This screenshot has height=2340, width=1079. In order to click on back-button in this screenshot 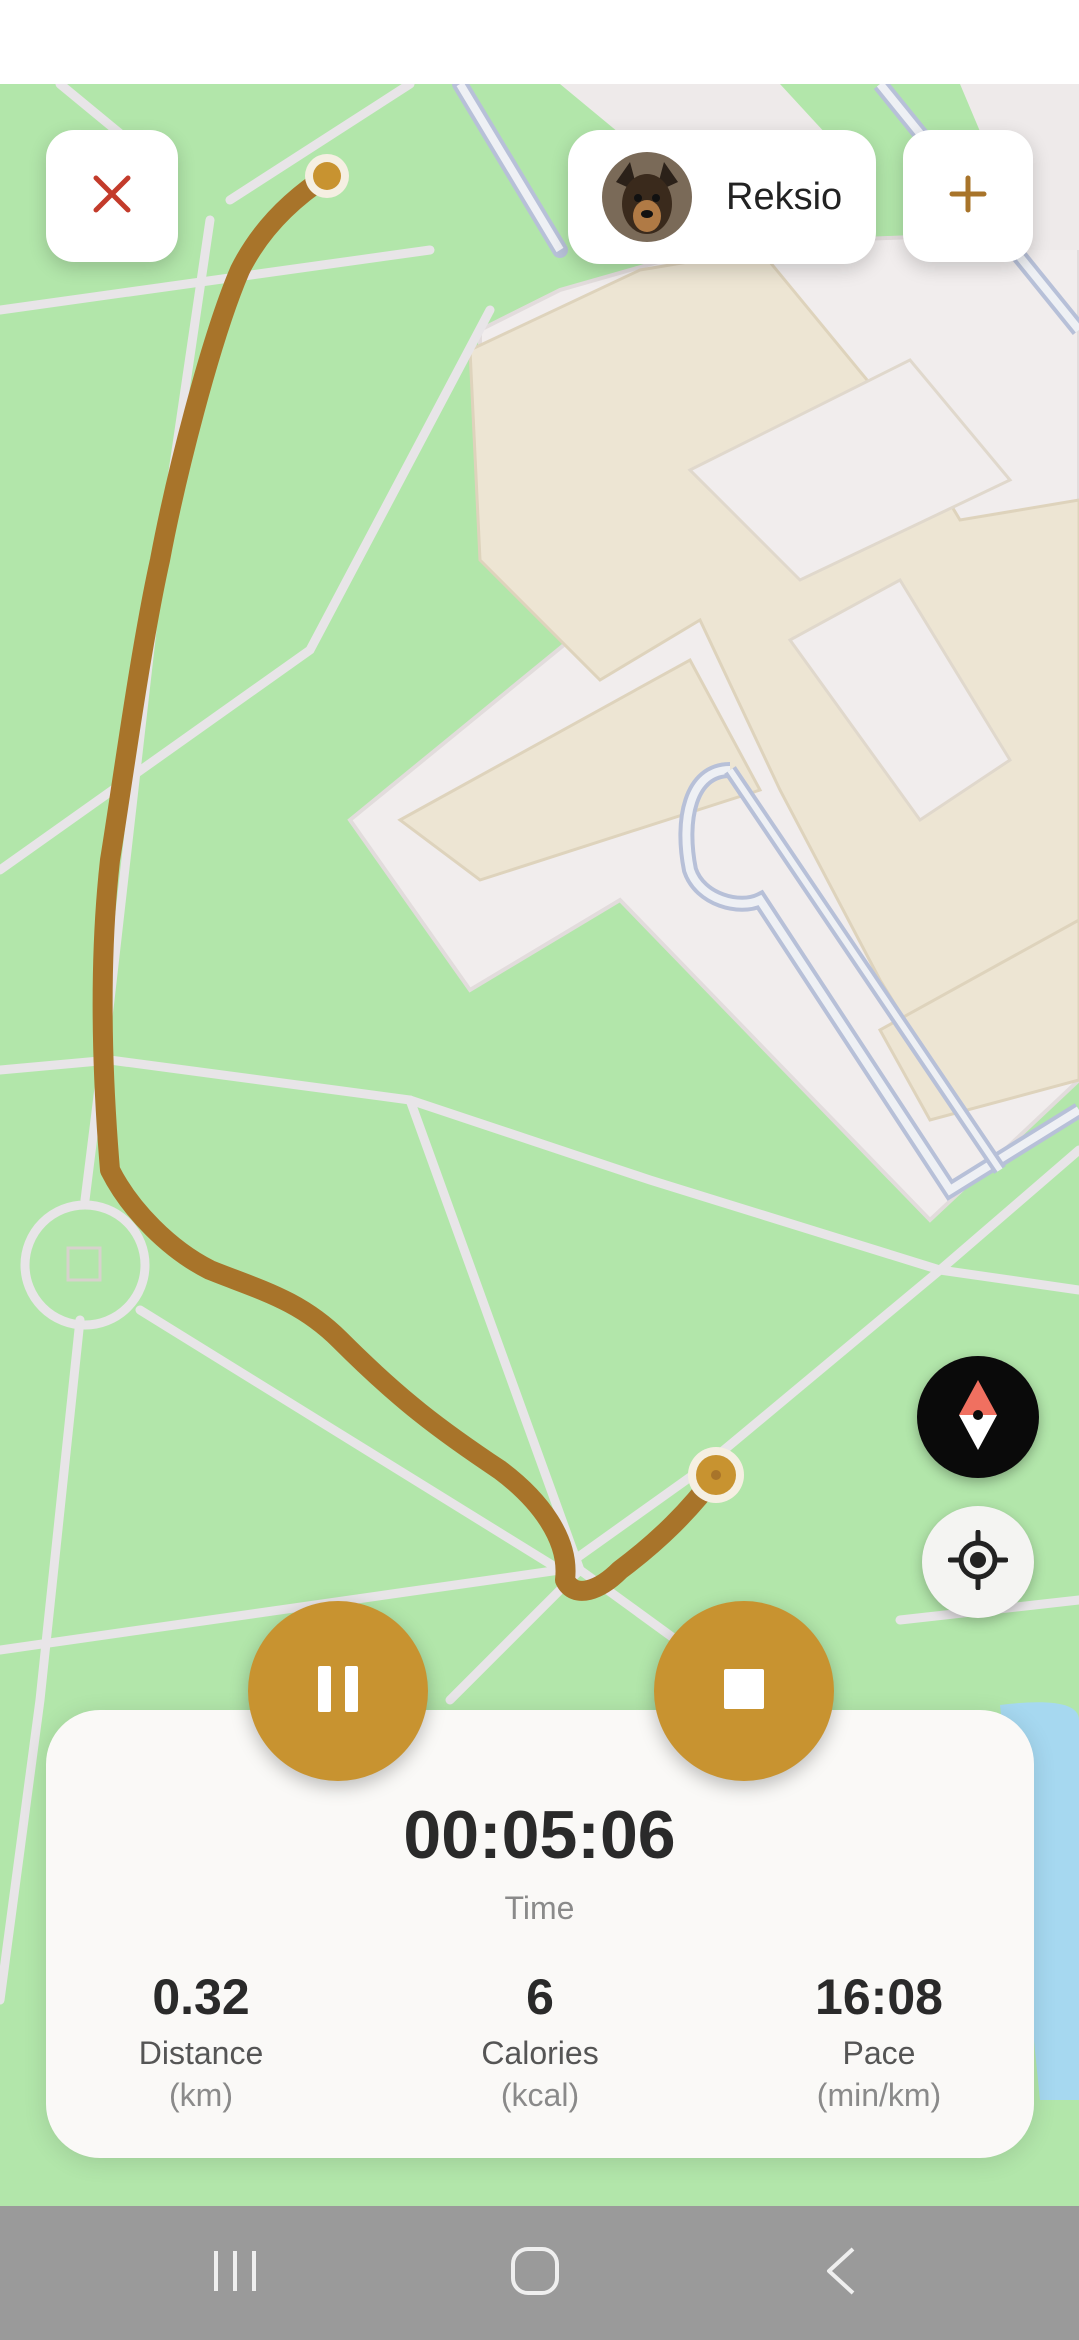, I will do `click(840, 2273)`.